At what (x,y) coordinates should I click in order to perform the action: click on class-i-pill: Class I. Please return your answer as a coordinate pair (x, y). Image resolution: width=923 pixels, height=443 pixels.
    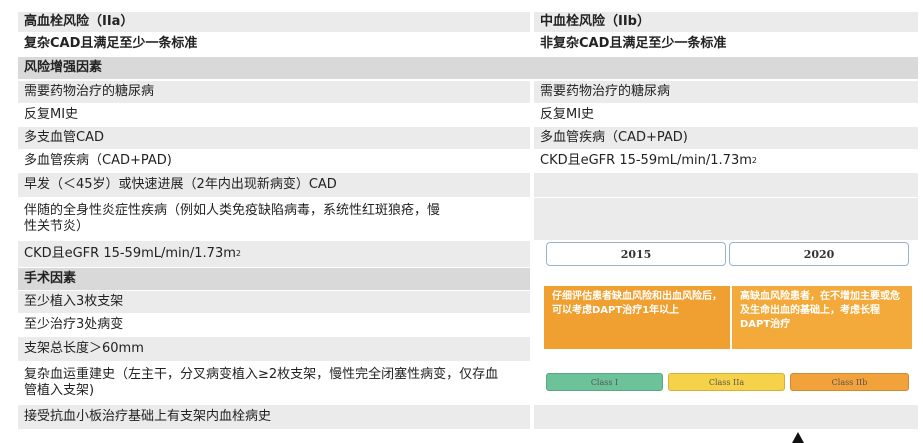
    Looking at the image, I should click on (604, 382).